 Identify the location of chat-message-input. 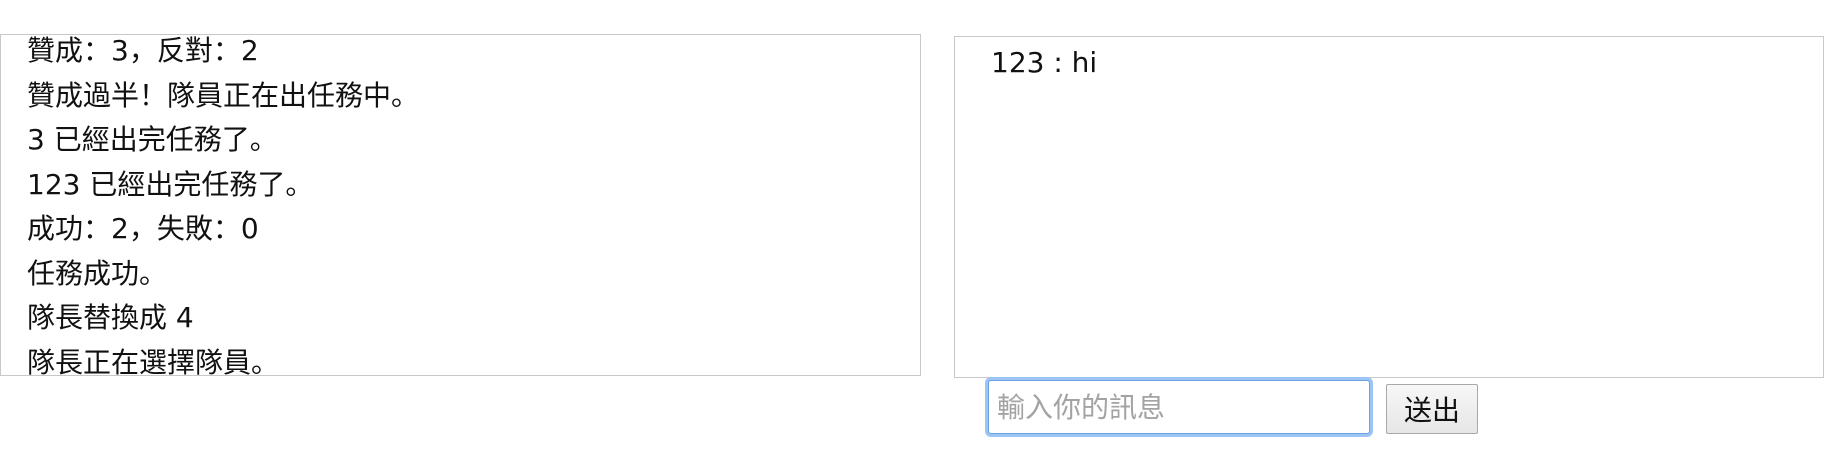
(1179, 407).